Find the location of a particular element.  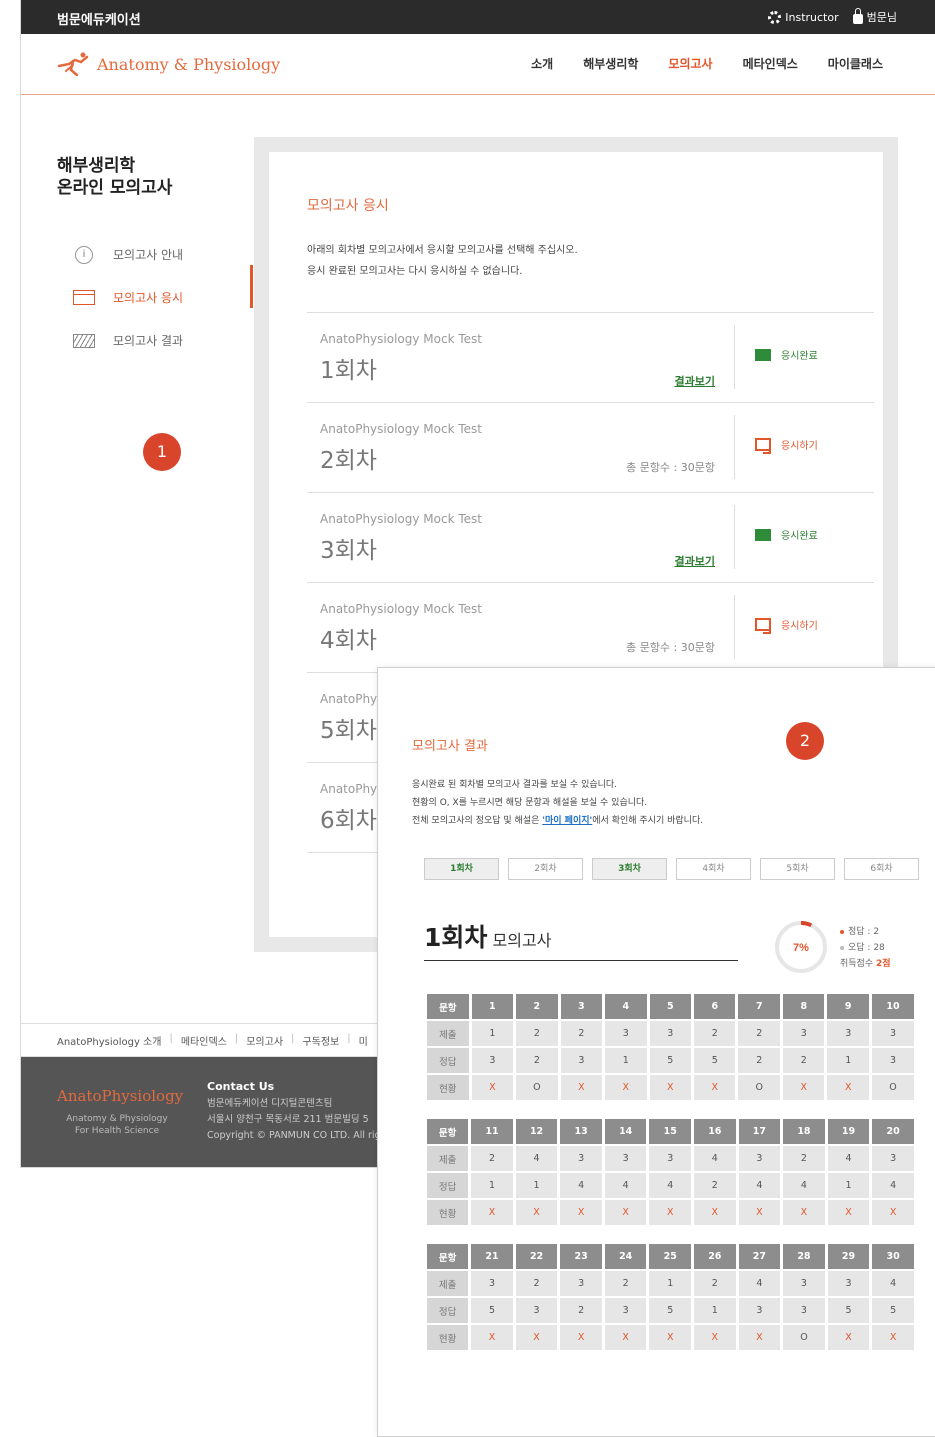

grid-row-submit: 제출 1 2 2 3 3 2 2 3 3 3 is located at coordinates (670, 1033).